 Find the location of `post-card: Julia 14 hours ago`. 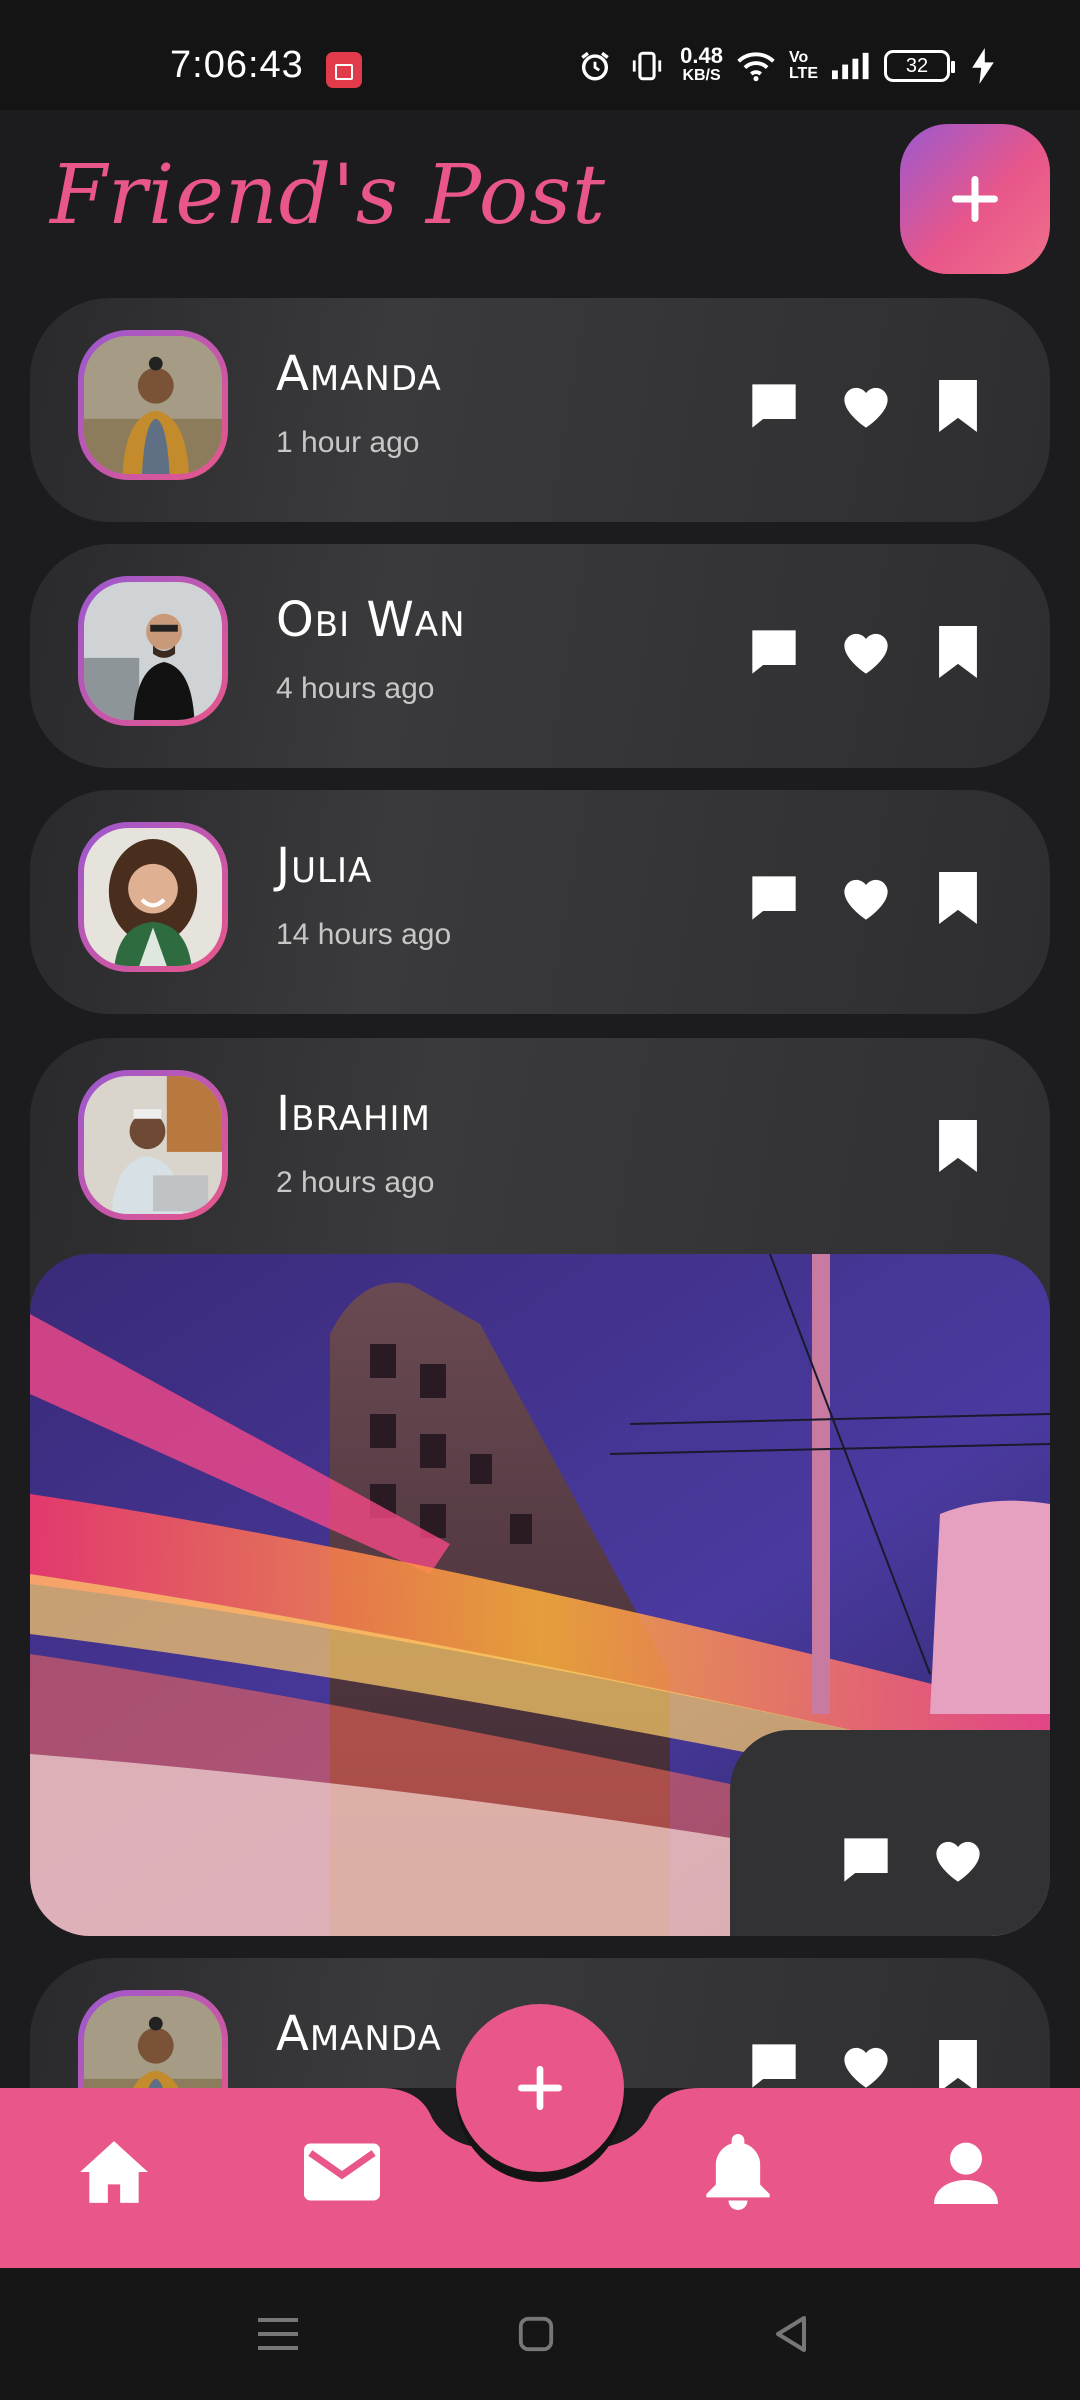

post-card: Julia 14 hours ago is located at coordinates (540, 902).